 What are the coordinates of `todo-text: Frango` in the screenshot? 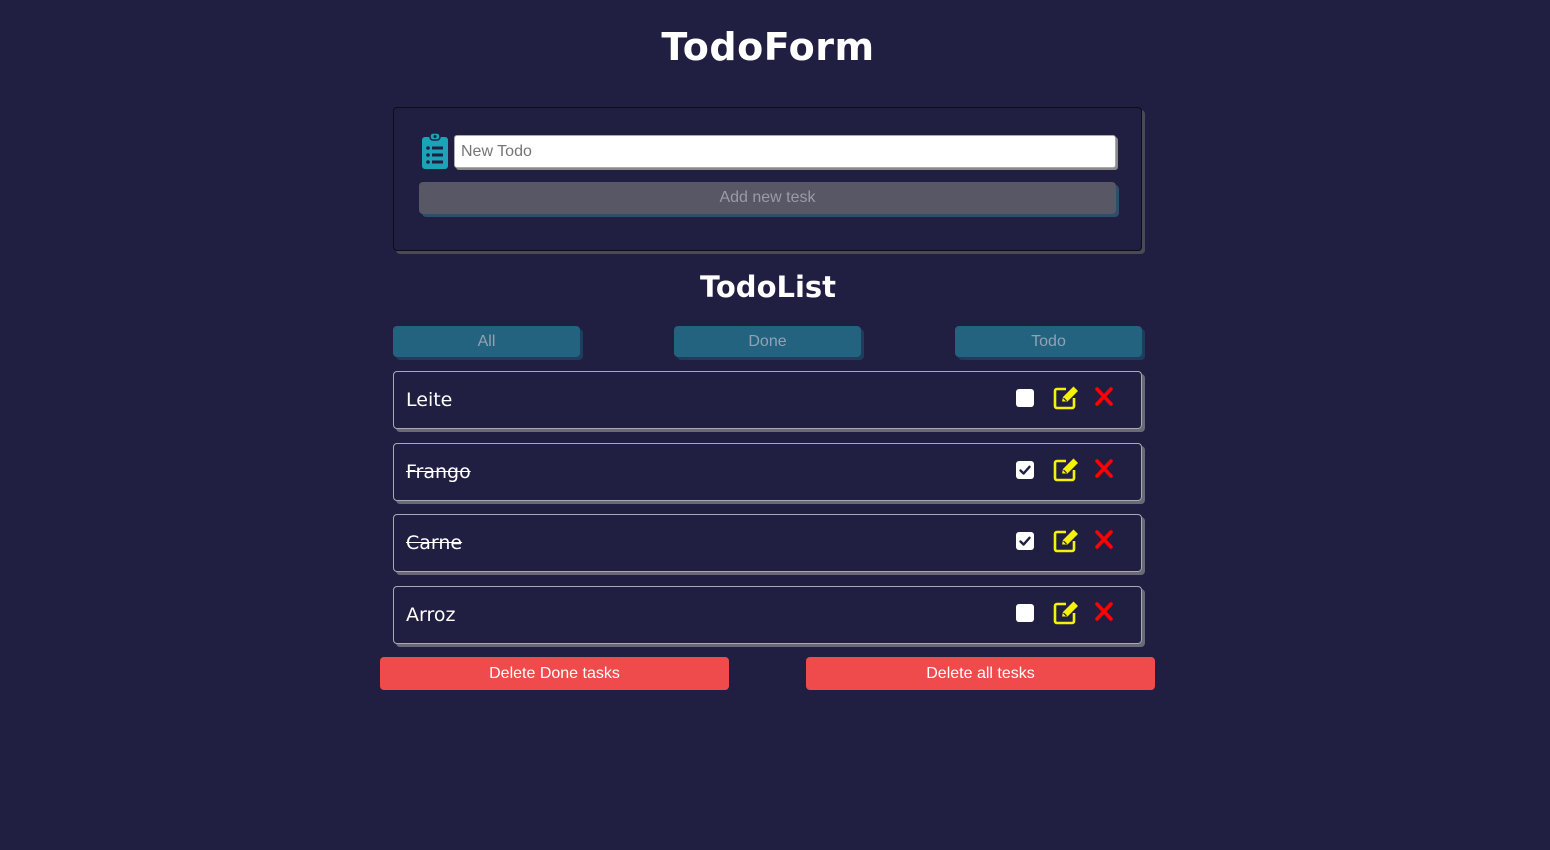 It's located at (438, 472).